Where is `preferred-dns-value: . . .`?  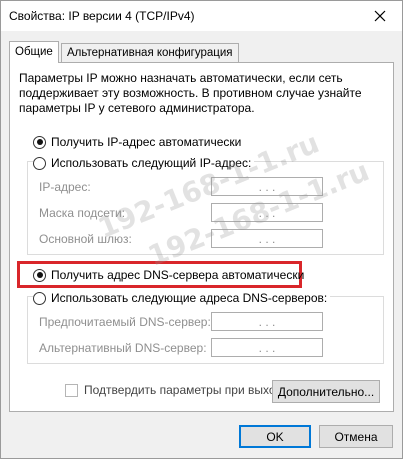
preferred-dns-value: . . . is located at coordinates (267, 321).